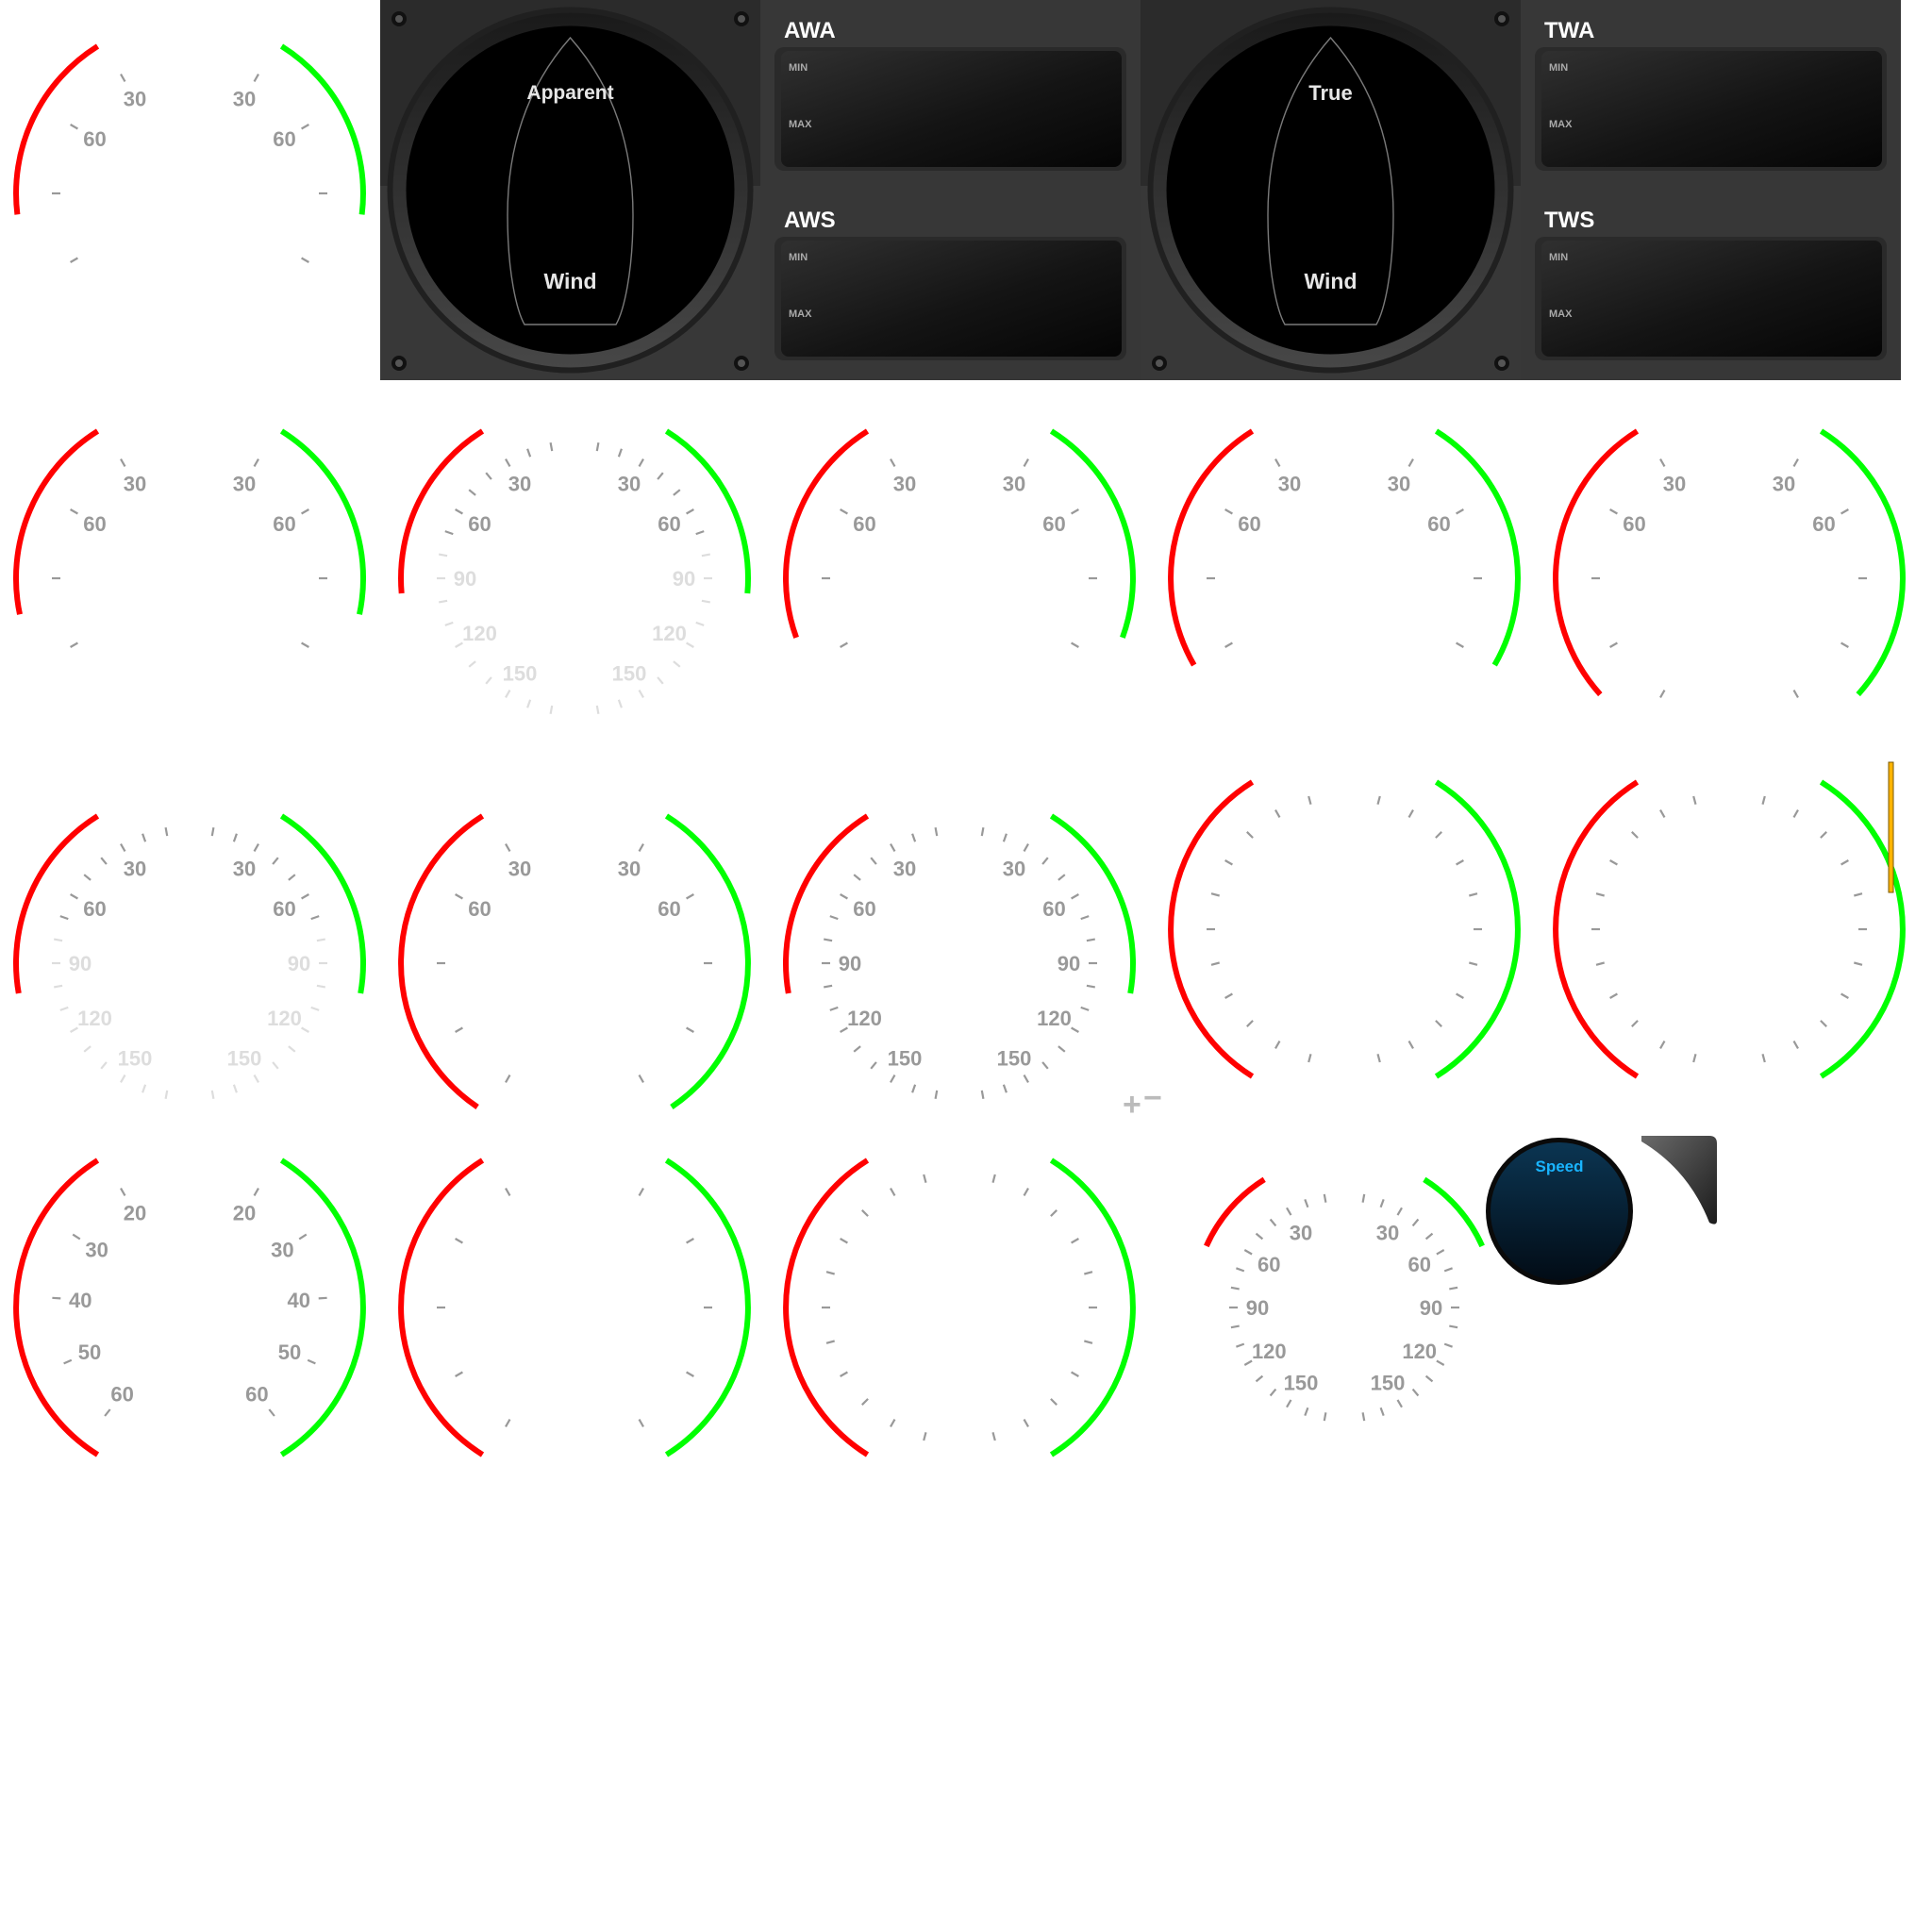  Describe the element at coordinates (465, 579) in the screenshot. I see `scale-label: 90` at that location.